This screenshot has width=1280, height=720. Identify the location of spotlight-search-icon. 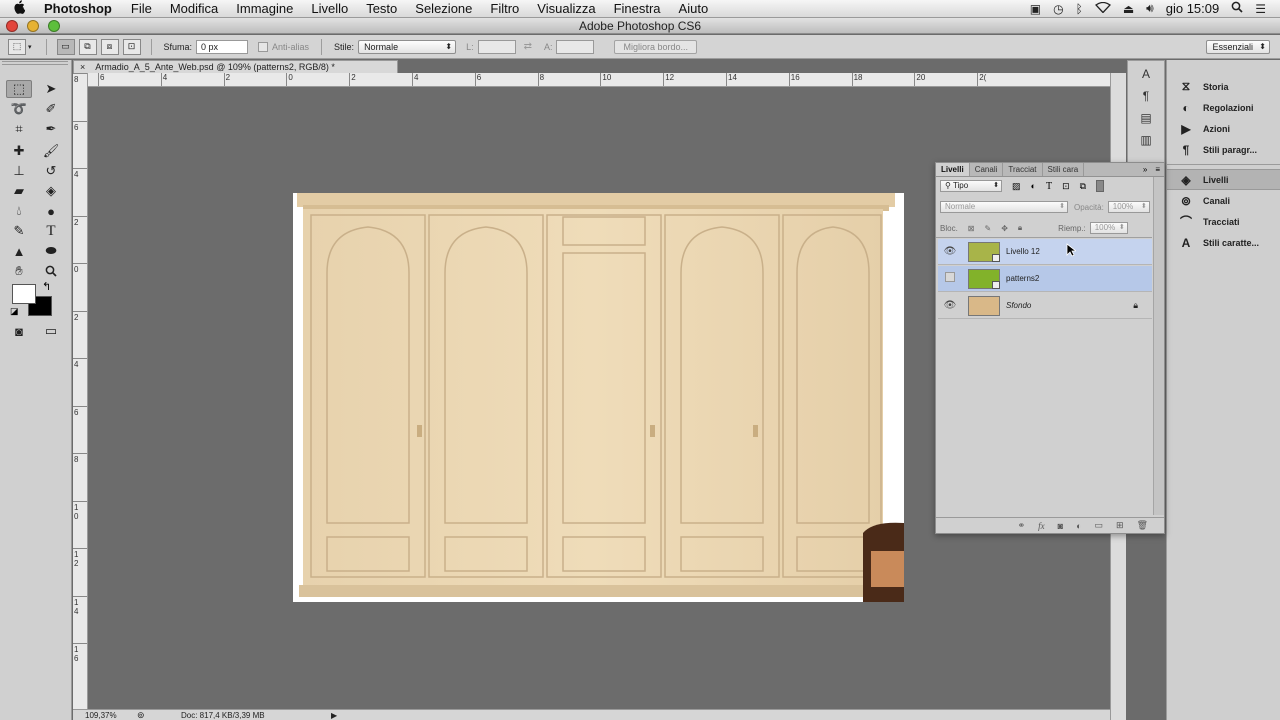
(1237, 8).